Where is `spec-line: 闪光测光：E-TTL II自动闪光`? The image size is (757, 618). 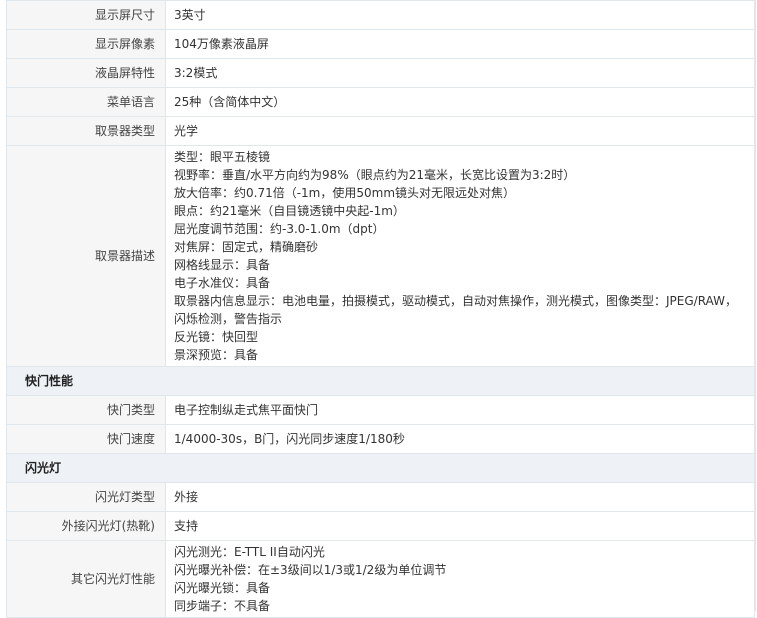 spec-line: 闪光测光：E-TTL II自动闪光 is located at coordinates (249, 552).